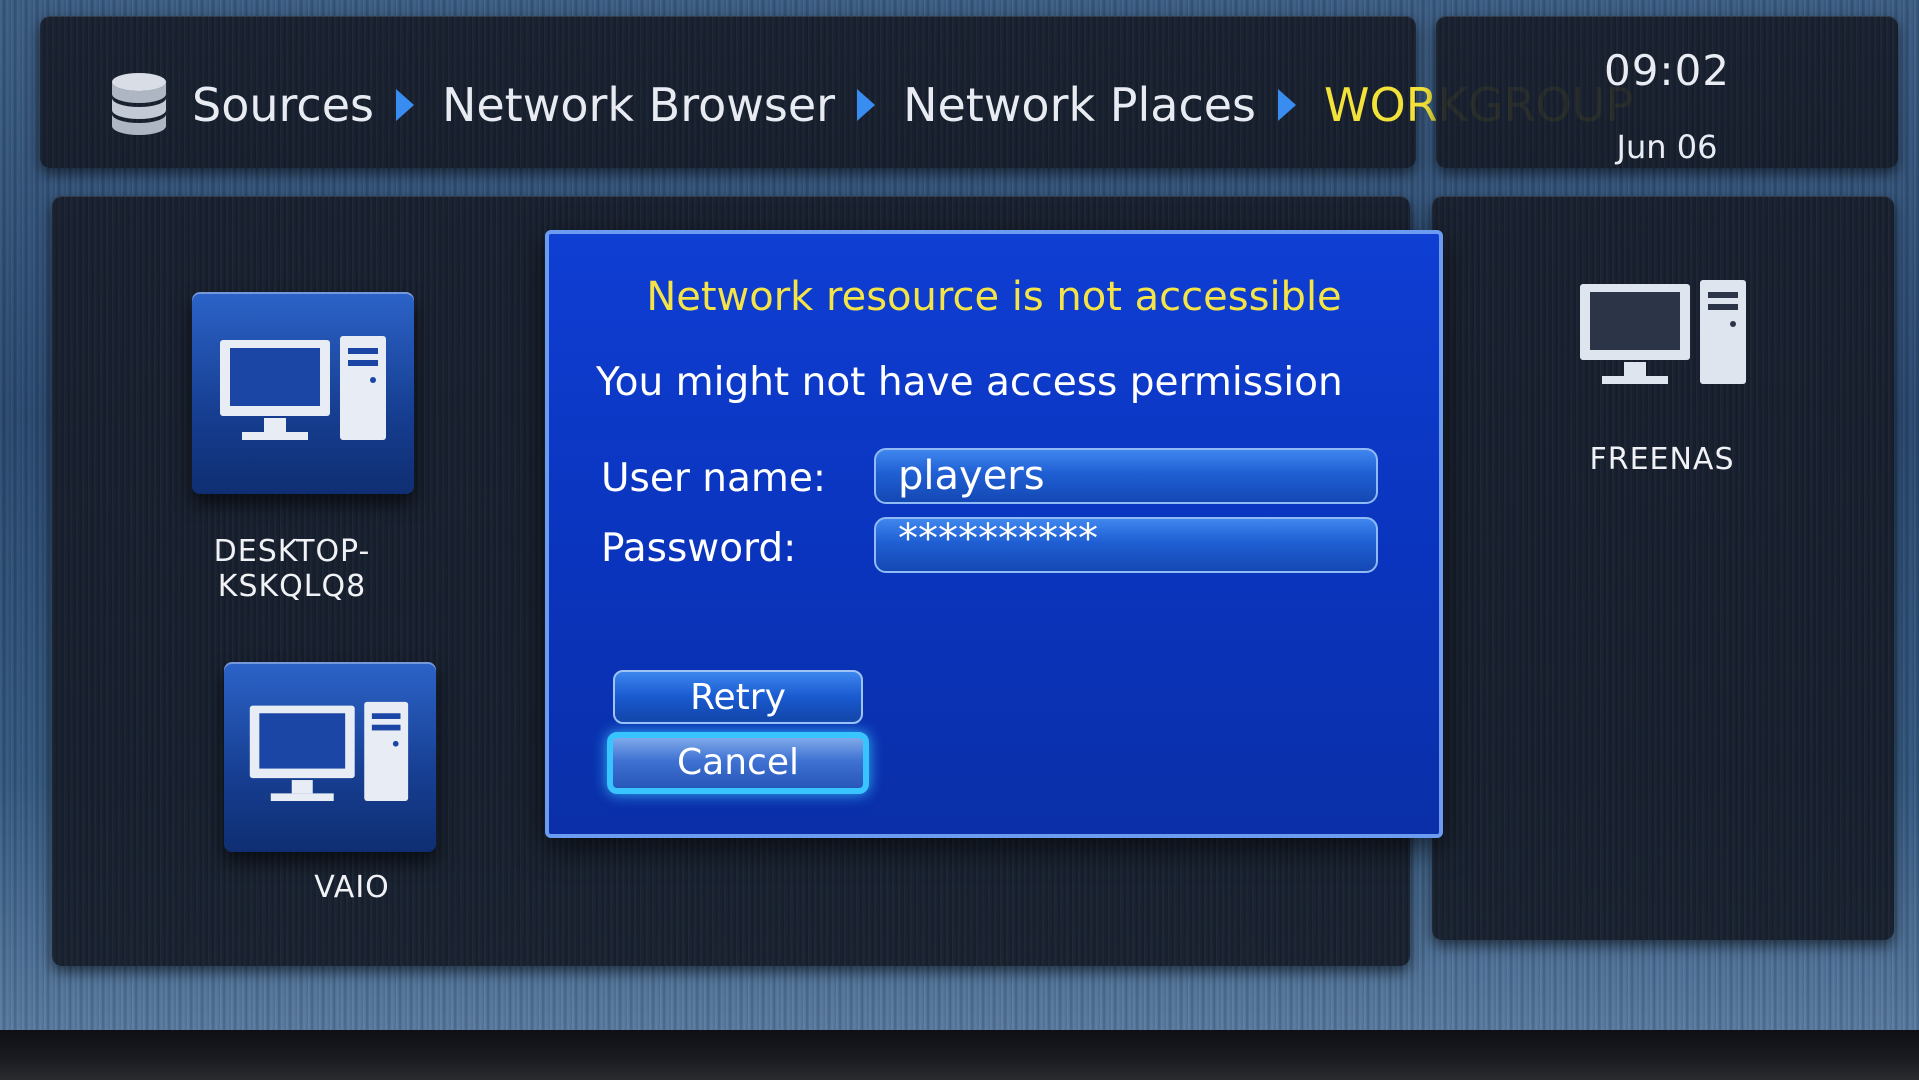 This screenshot has height=1080, width=1919. Describe the element at coordinates (969, 382) in the screenshot. I see `dialog-message: You might not have access permission` at that location.